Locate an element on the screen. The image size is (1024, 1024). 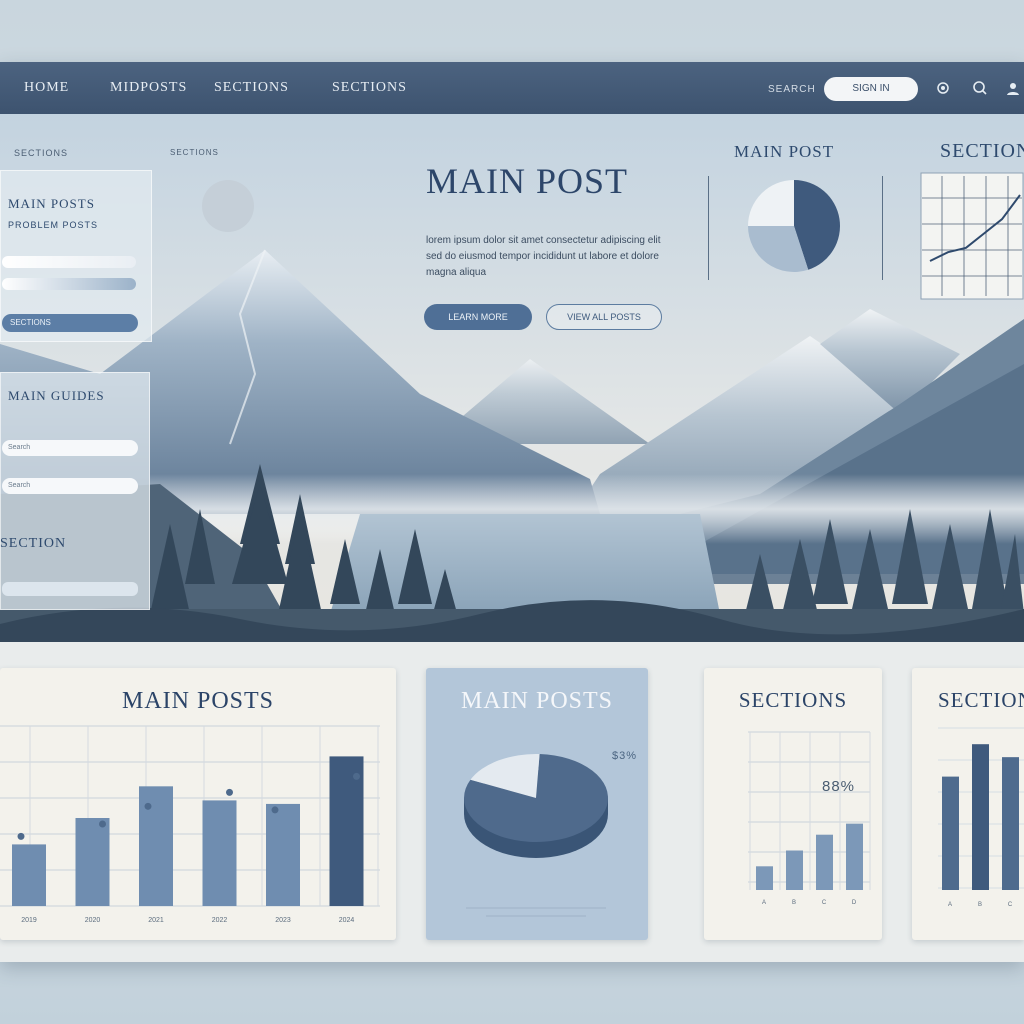
user-icon is located at coordinates (1013, 88).